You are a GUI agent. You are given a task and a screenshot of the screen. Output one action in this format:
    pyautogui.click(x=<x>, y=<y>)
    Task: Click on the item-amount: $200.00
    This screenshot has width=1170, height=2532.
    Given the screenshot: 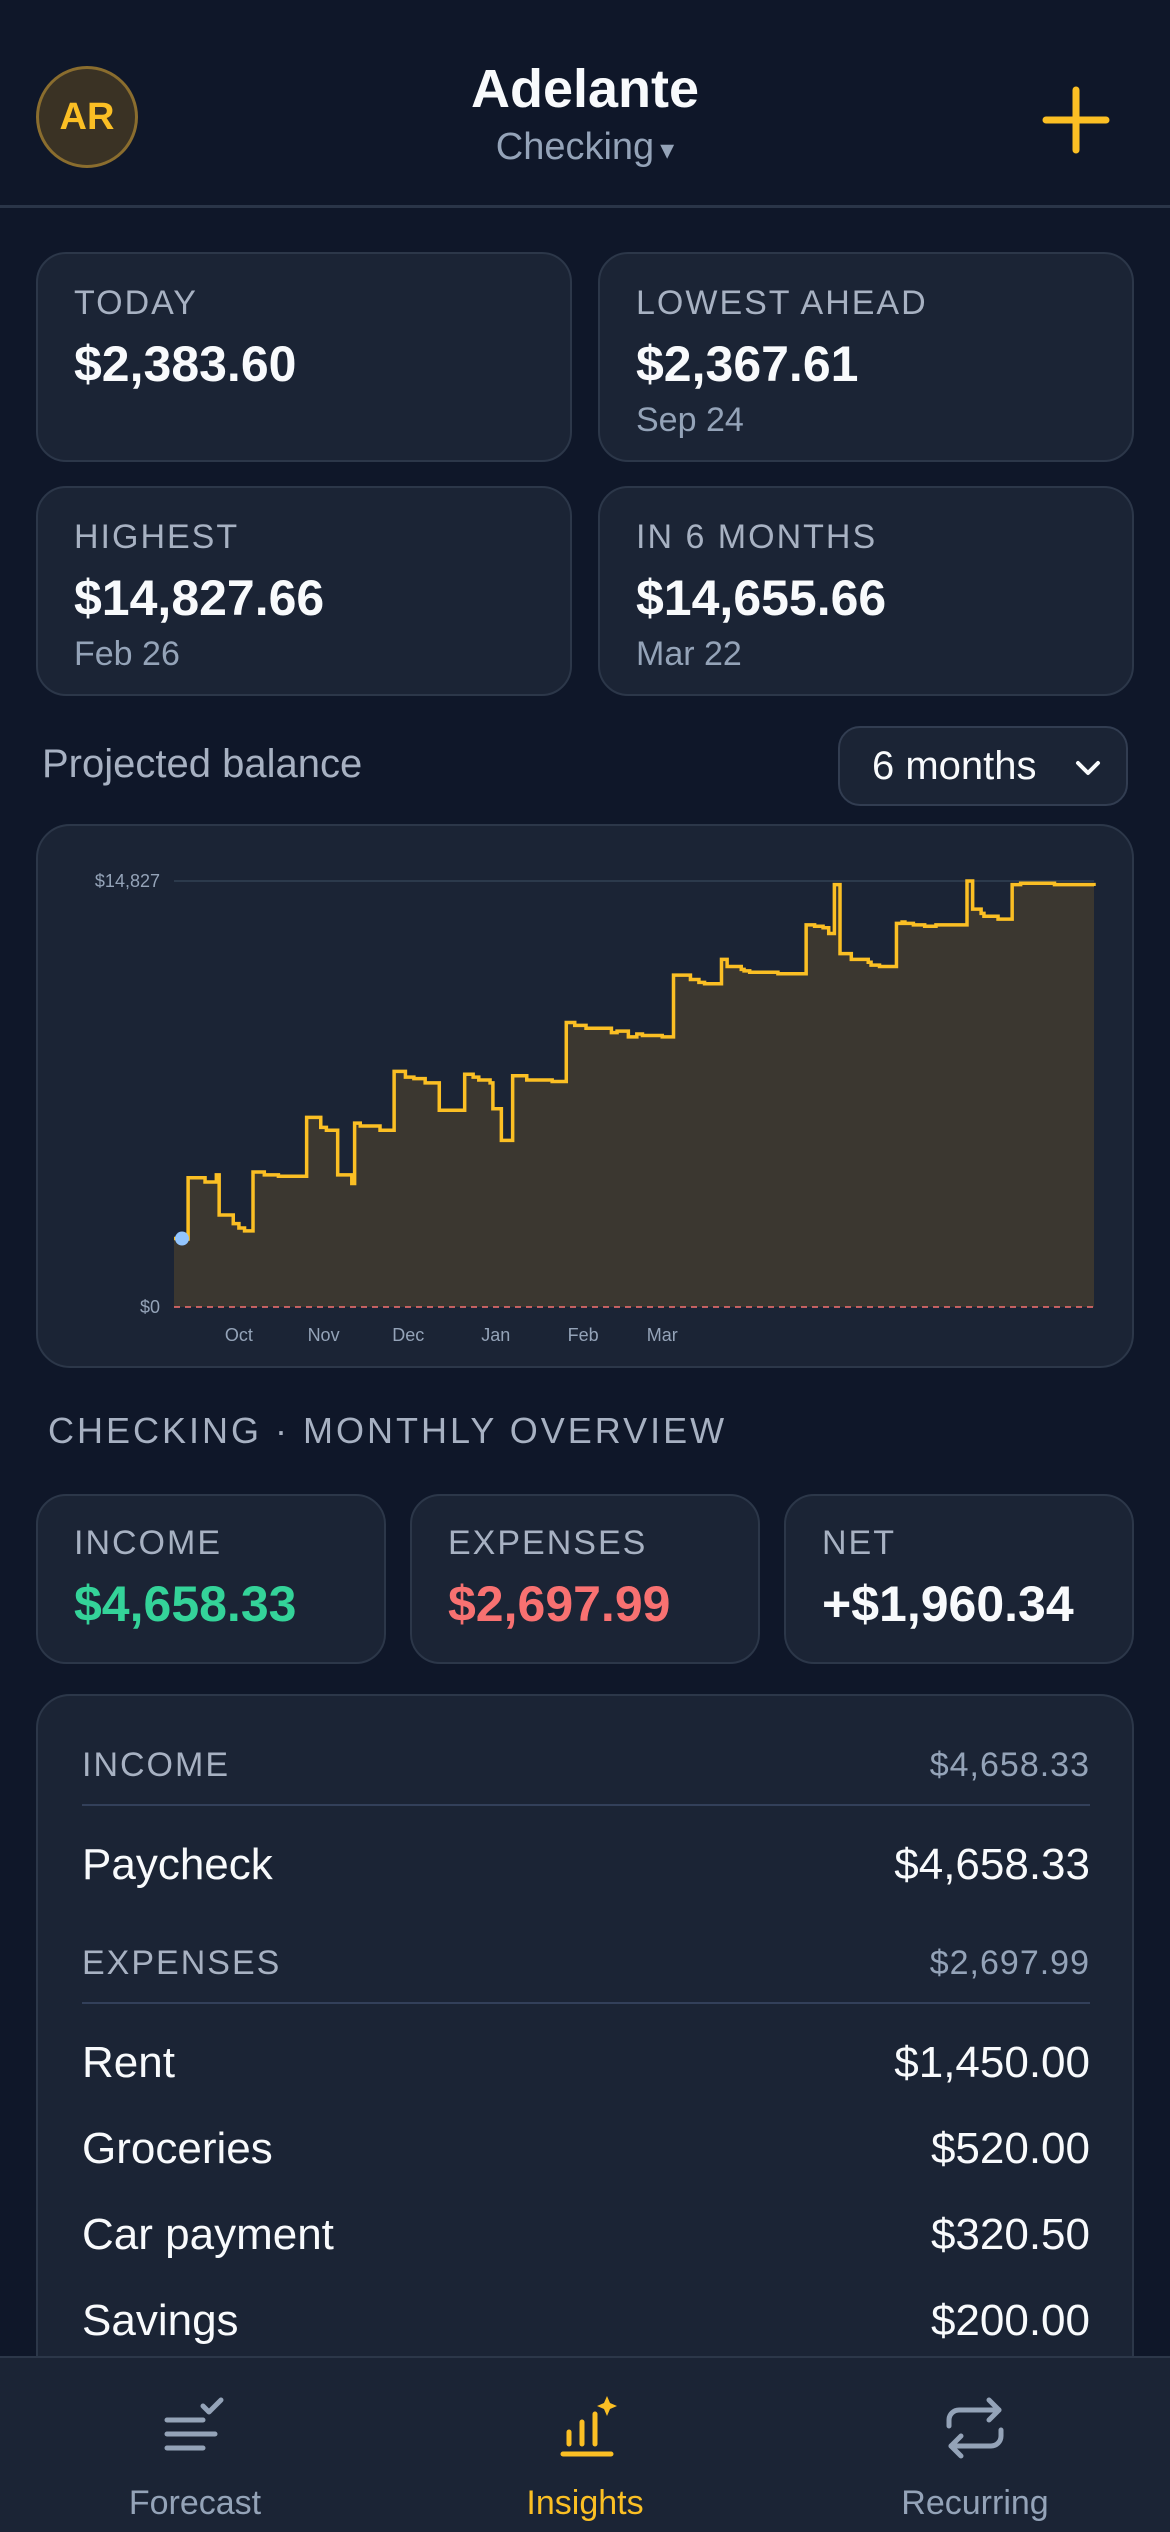 What is the action you would take?
    pyautogui.click(x=1010, y=2320)
    